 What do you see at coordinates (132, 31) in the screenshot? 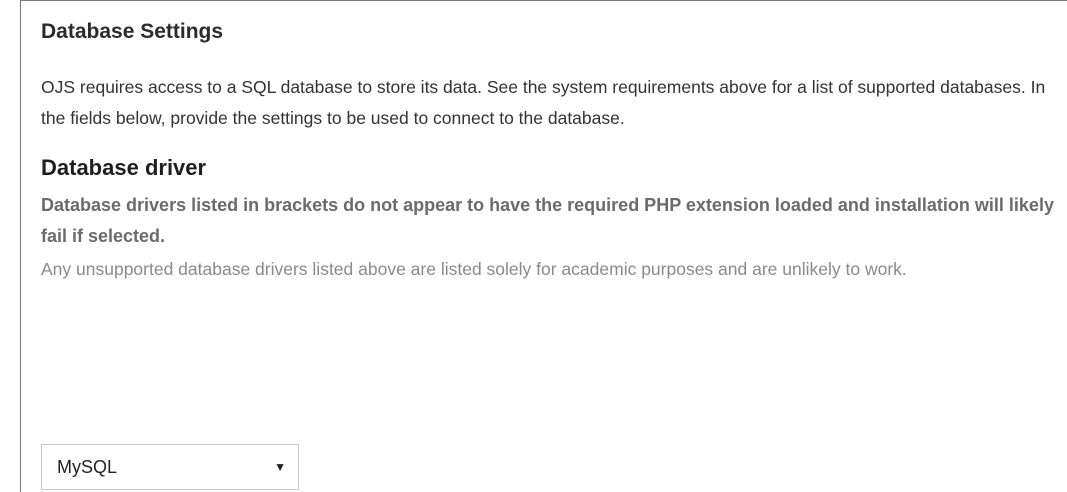
I see `section-title: Database Settings` at bounding box center [132, 31].